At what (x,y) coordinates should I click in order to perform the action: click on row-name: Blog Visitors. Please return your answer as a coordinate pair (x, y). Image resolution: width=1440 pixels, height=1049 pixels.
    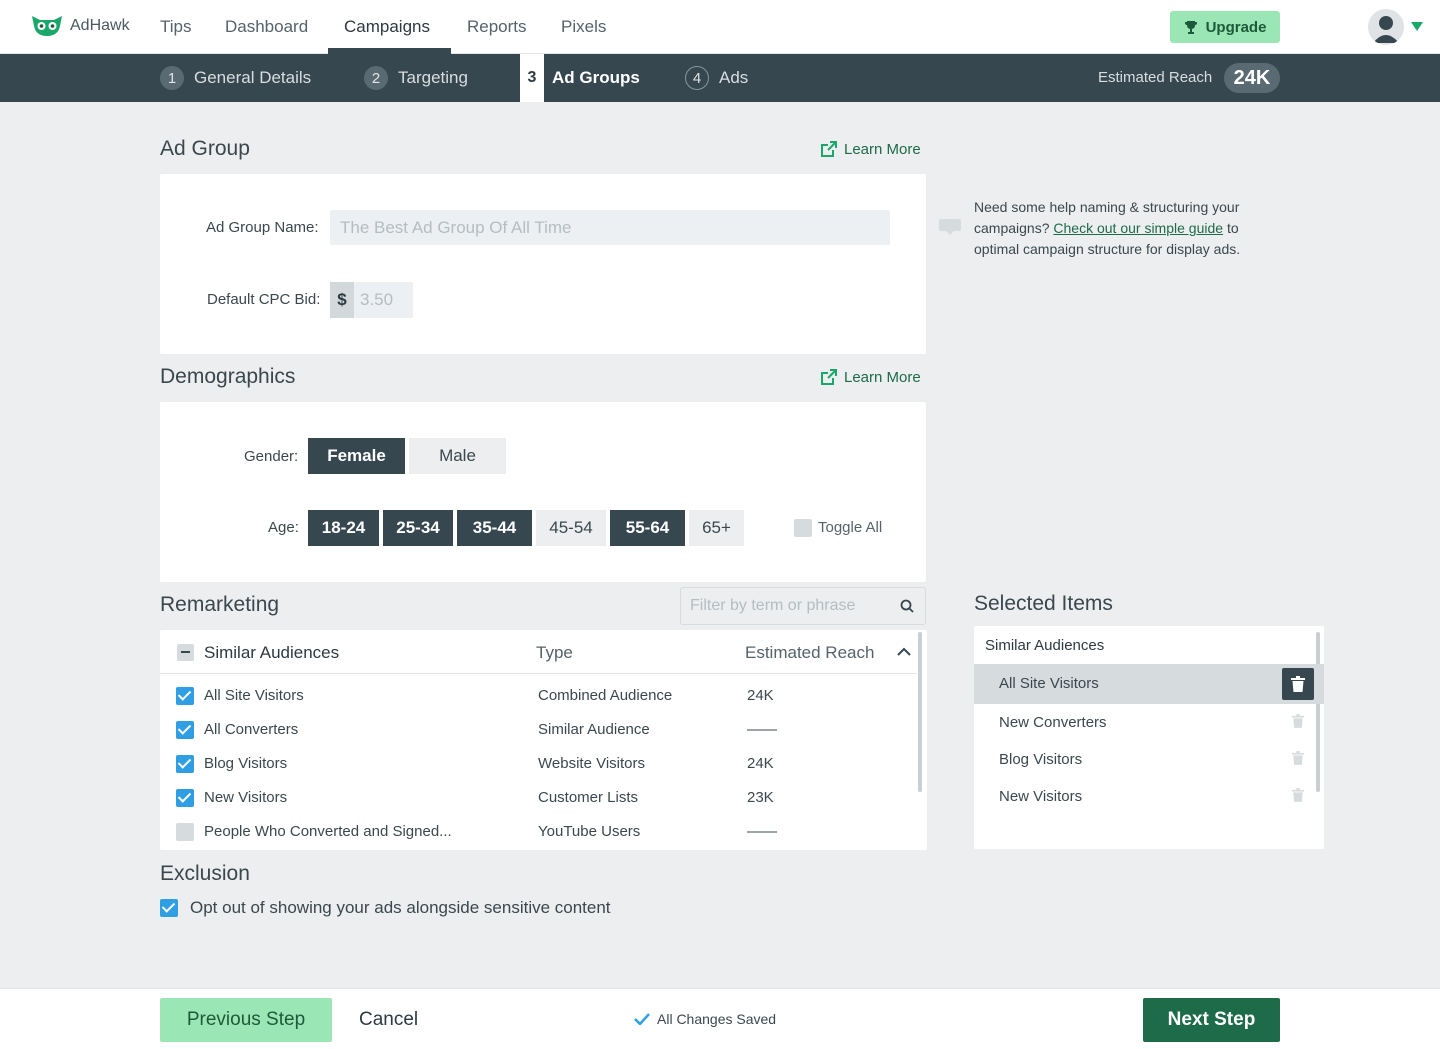
    Looking at the image, I should click on (246, 763).